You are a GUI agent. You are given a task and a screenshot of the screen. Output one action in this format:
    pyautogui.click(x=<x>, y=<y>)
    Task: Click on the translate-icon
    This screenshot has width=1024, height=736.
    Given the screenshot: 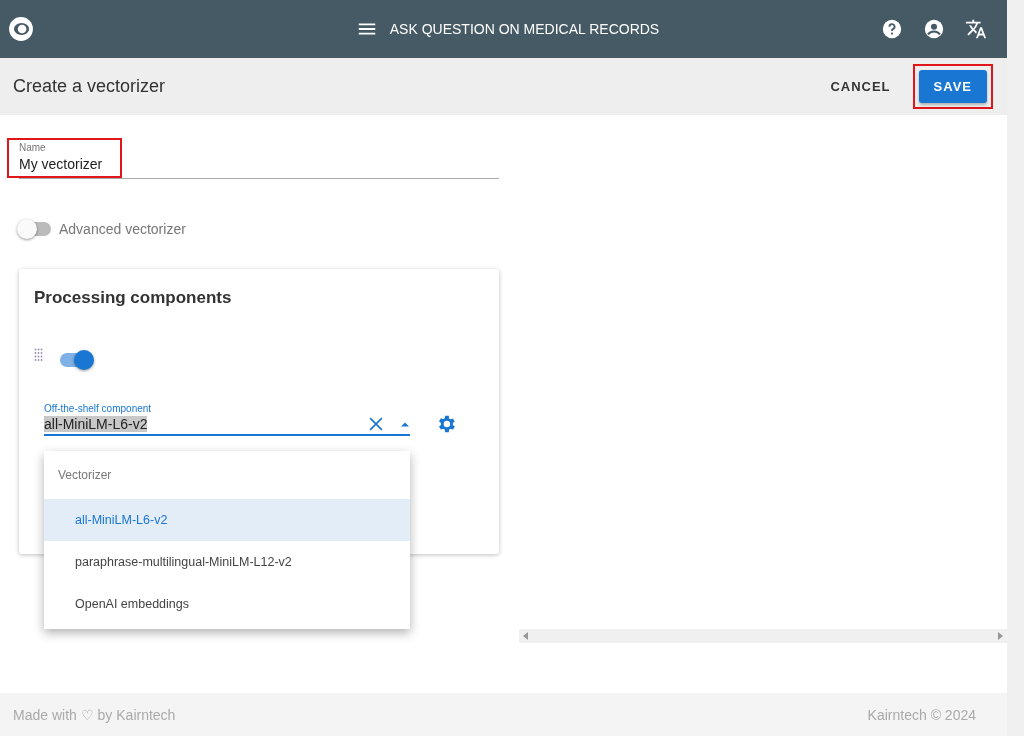 What is the action you would take?
    pyautogui.click(x=976, y=29)
    